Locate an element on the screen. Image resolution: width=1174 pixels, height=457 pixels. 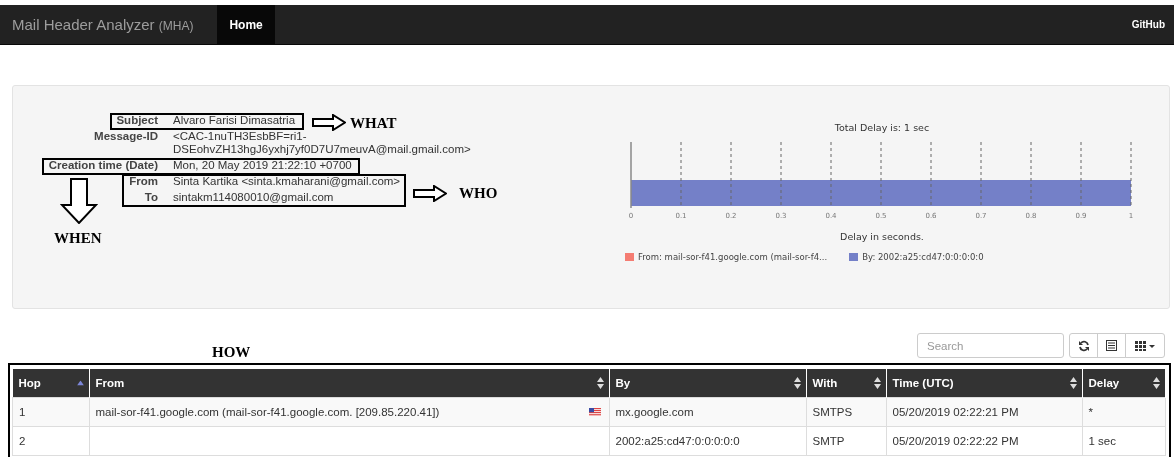
nav-tab: Home is located at coordinates (246, 24).